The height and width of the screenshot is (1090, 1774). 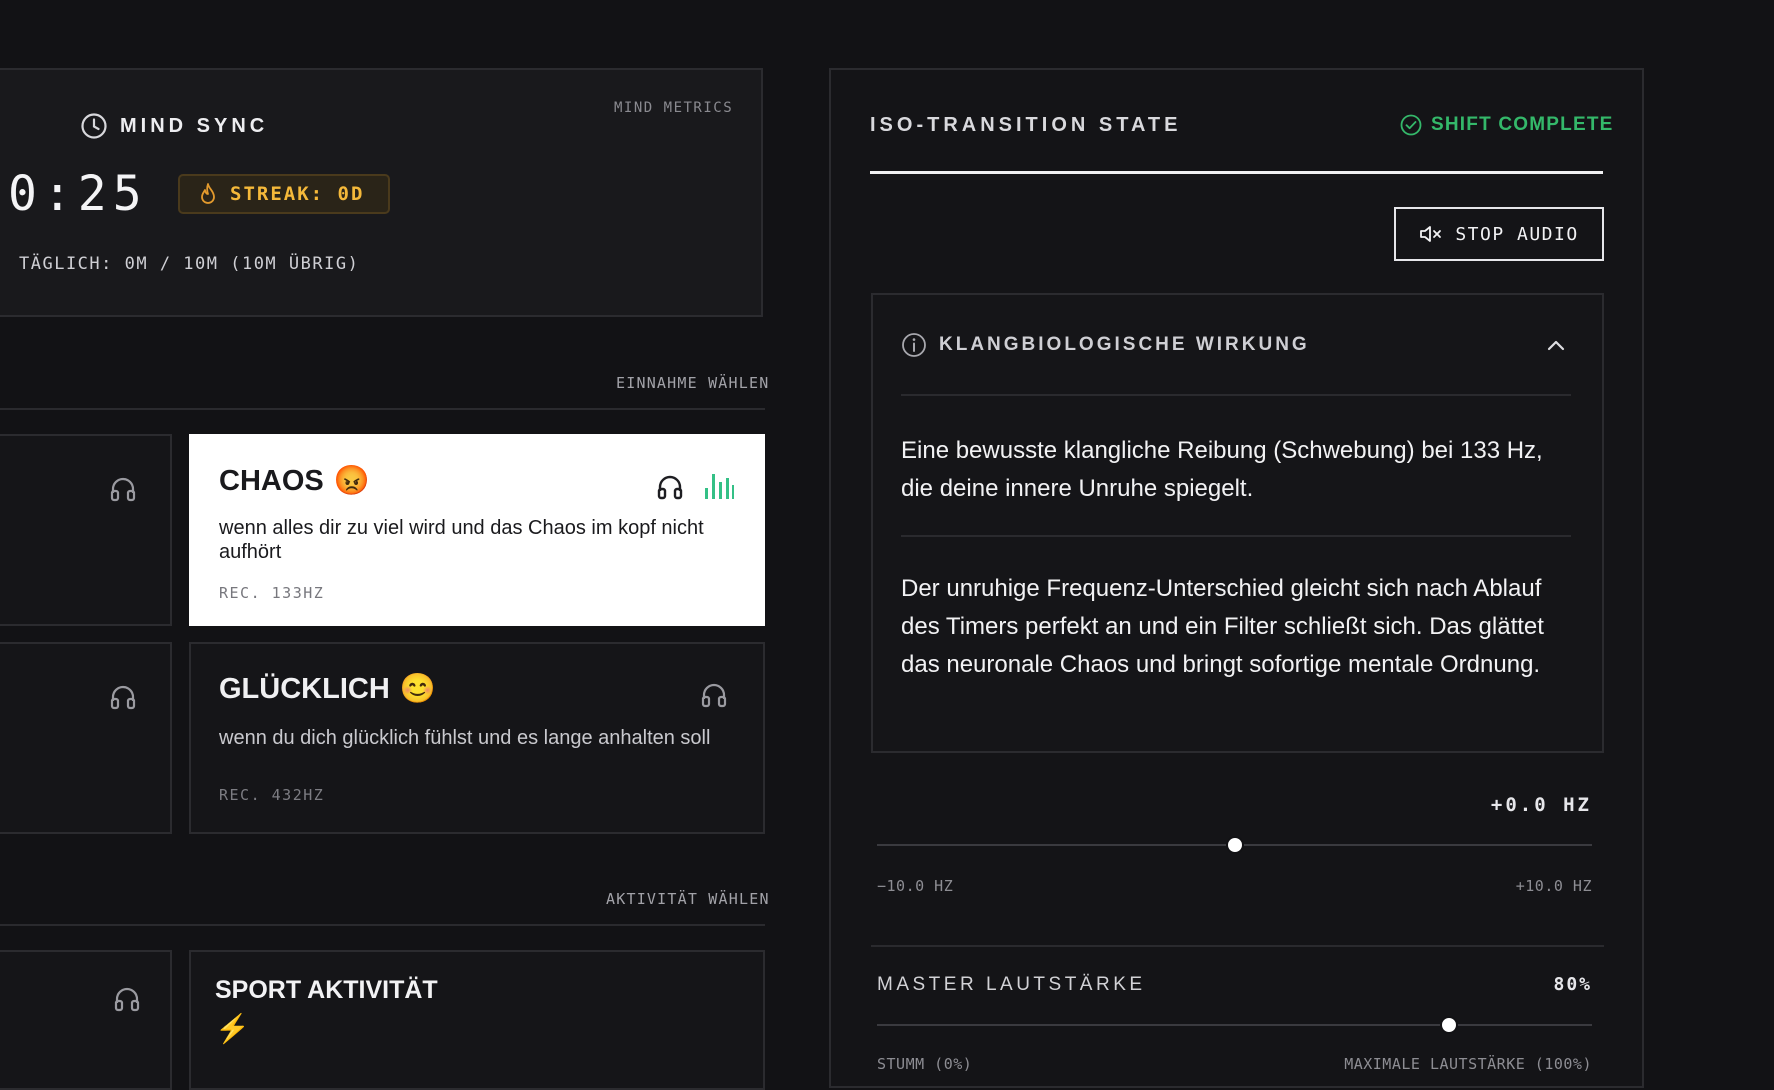 I want to click on mind-metrics-link: MIND METRICS, so click(x=673, y=108).